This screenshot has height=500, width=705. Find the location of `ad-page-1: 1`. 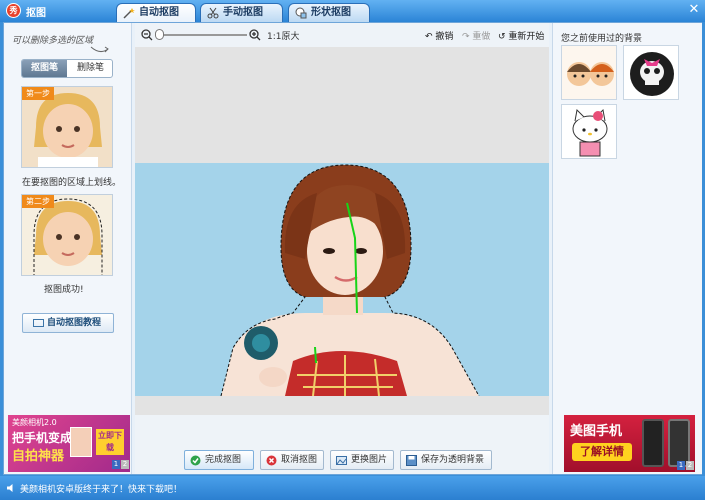

ad-page-1: 1 is located at coordinates (116, 464).